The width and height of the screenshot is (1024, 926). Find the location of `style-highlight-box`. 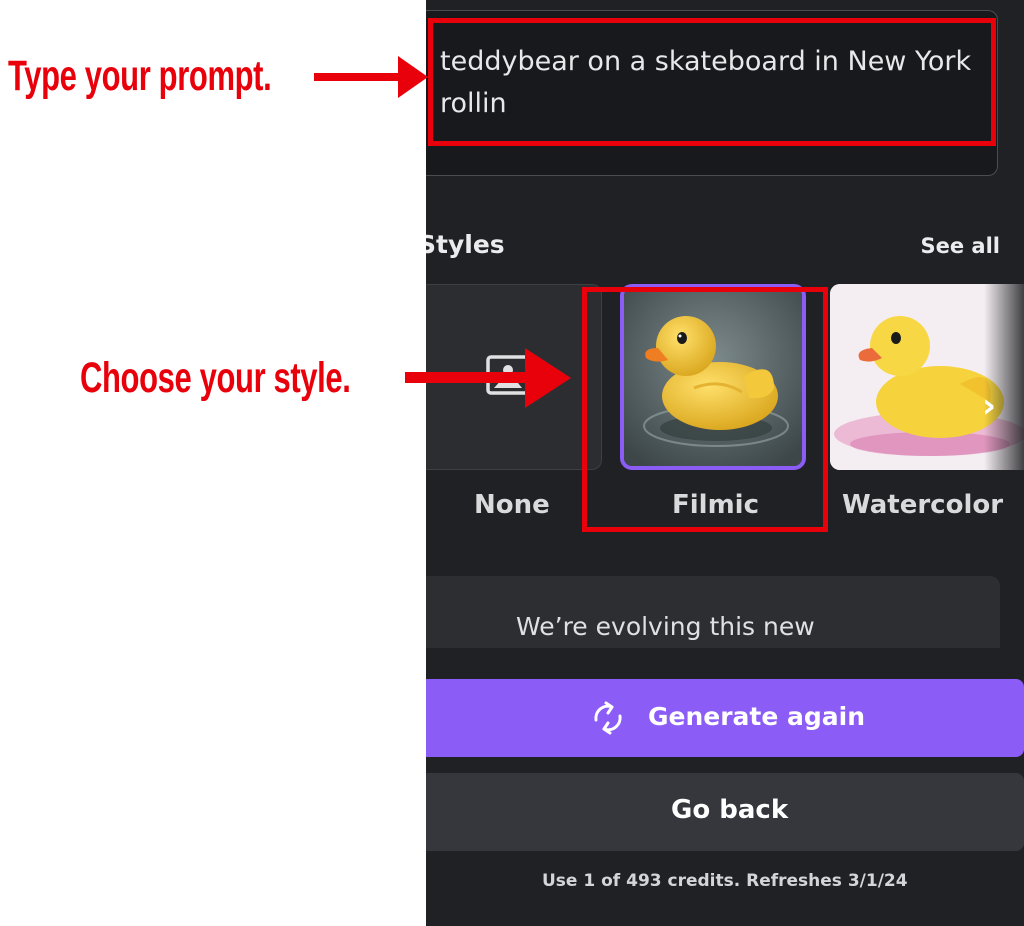

style-highlight-box is located at coordinates (705, 409).